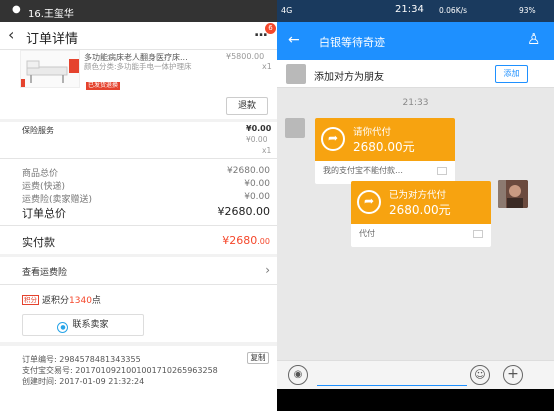 The height and width of the screenshot is (411, 554). What do you see at coordinates (415, 74) in the screenshot?
I see `add-friend-bar: 添加对方为朋友 添加` at bounding box center [415, 74].